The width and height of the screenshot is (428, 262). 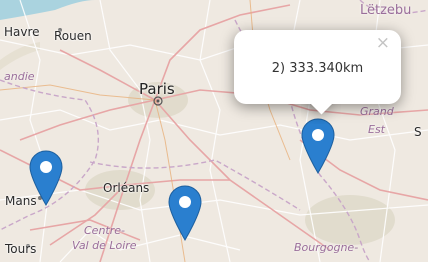 What do you see at coordinates (418, 132) in the screenshot?
I see `label-s: S` at bounding box center [418, 132].